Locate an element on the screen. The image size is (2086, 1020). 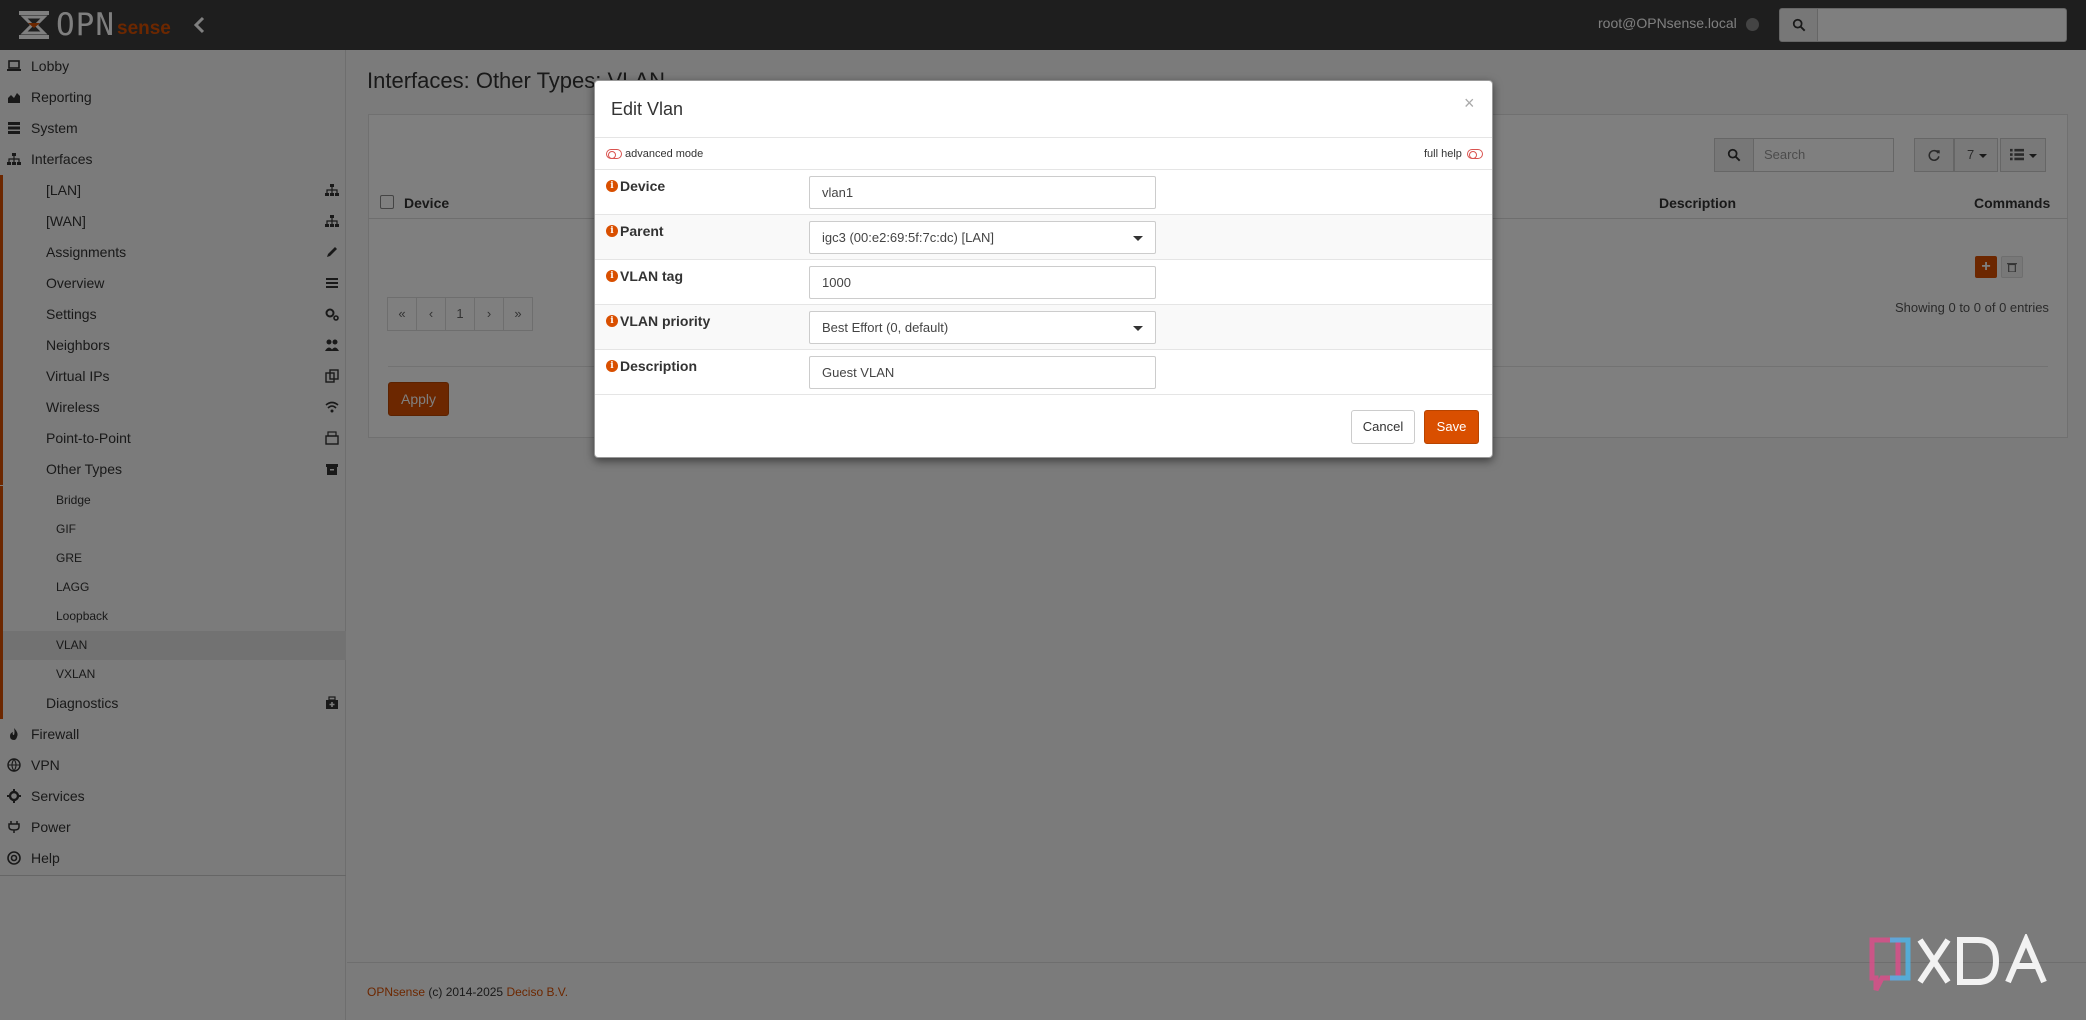
description-input: Guest VLAN is located at coordinates (982, 372).